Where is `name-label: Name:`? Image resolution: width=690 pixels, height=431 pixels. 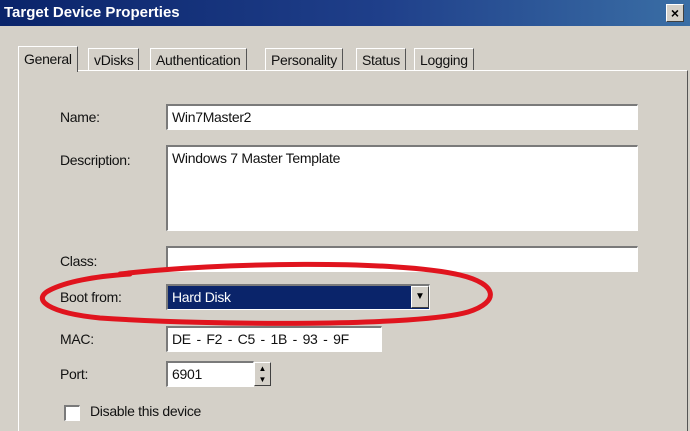
name-label: Name: is located at coordinates (80, 117).